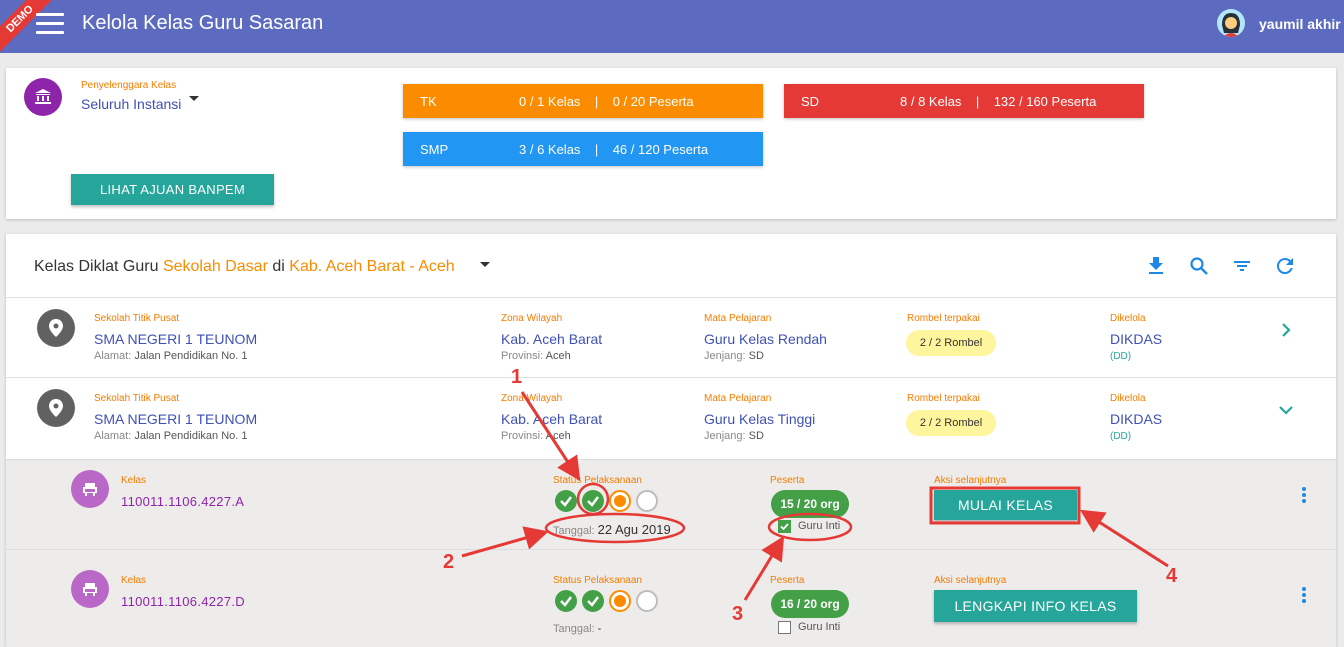 The height and width of the screenshot is (647, 1344). What do you see at coordinates (1121, 436) in the screenshot?
I see `dikelola-sub: (DD)` at bounding box center [1121, 436].